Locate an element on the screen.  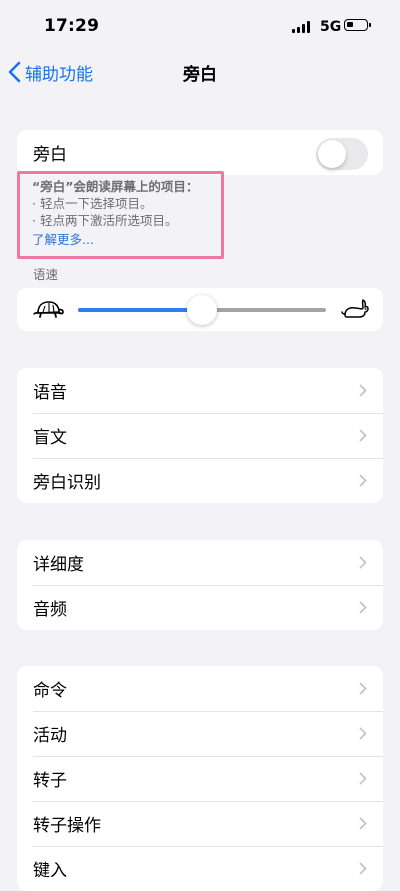
settings-group-2: 详细度 音频 is located at coordinates (200, 585).